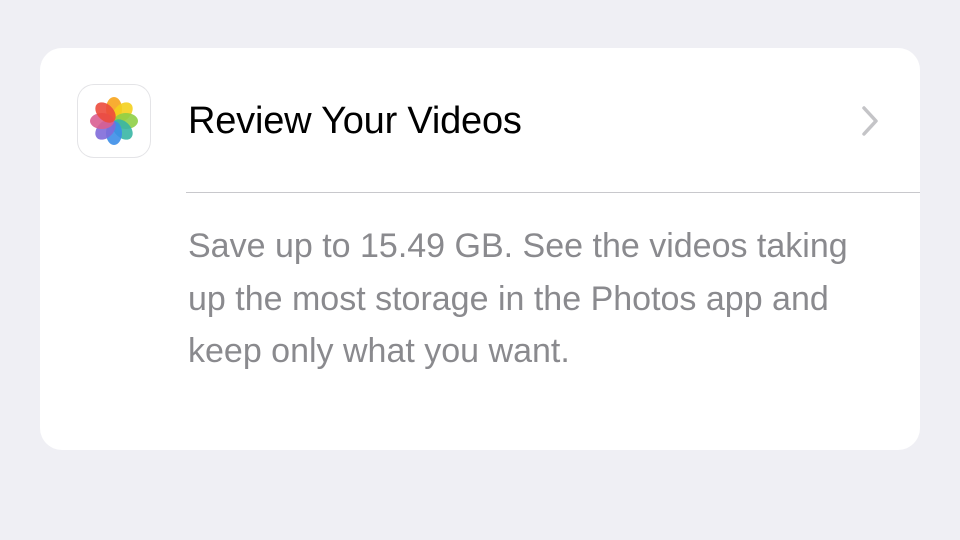 This screenshot has width=960, height=540. Describe the element at coordinates (870, 121) in the screenshot. I see `chevron-right-icon` at that location.